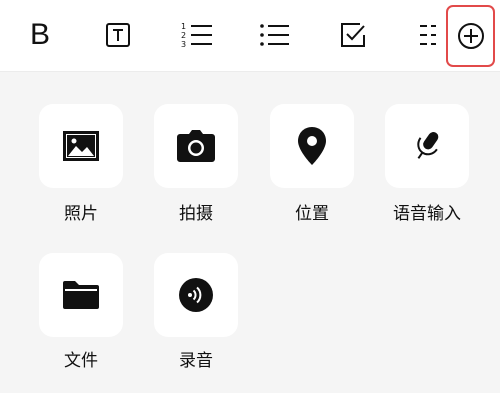 Image resolution: width=500 pixels, height=393 pixels. I want to click on text-style-button, so click(118, 35).